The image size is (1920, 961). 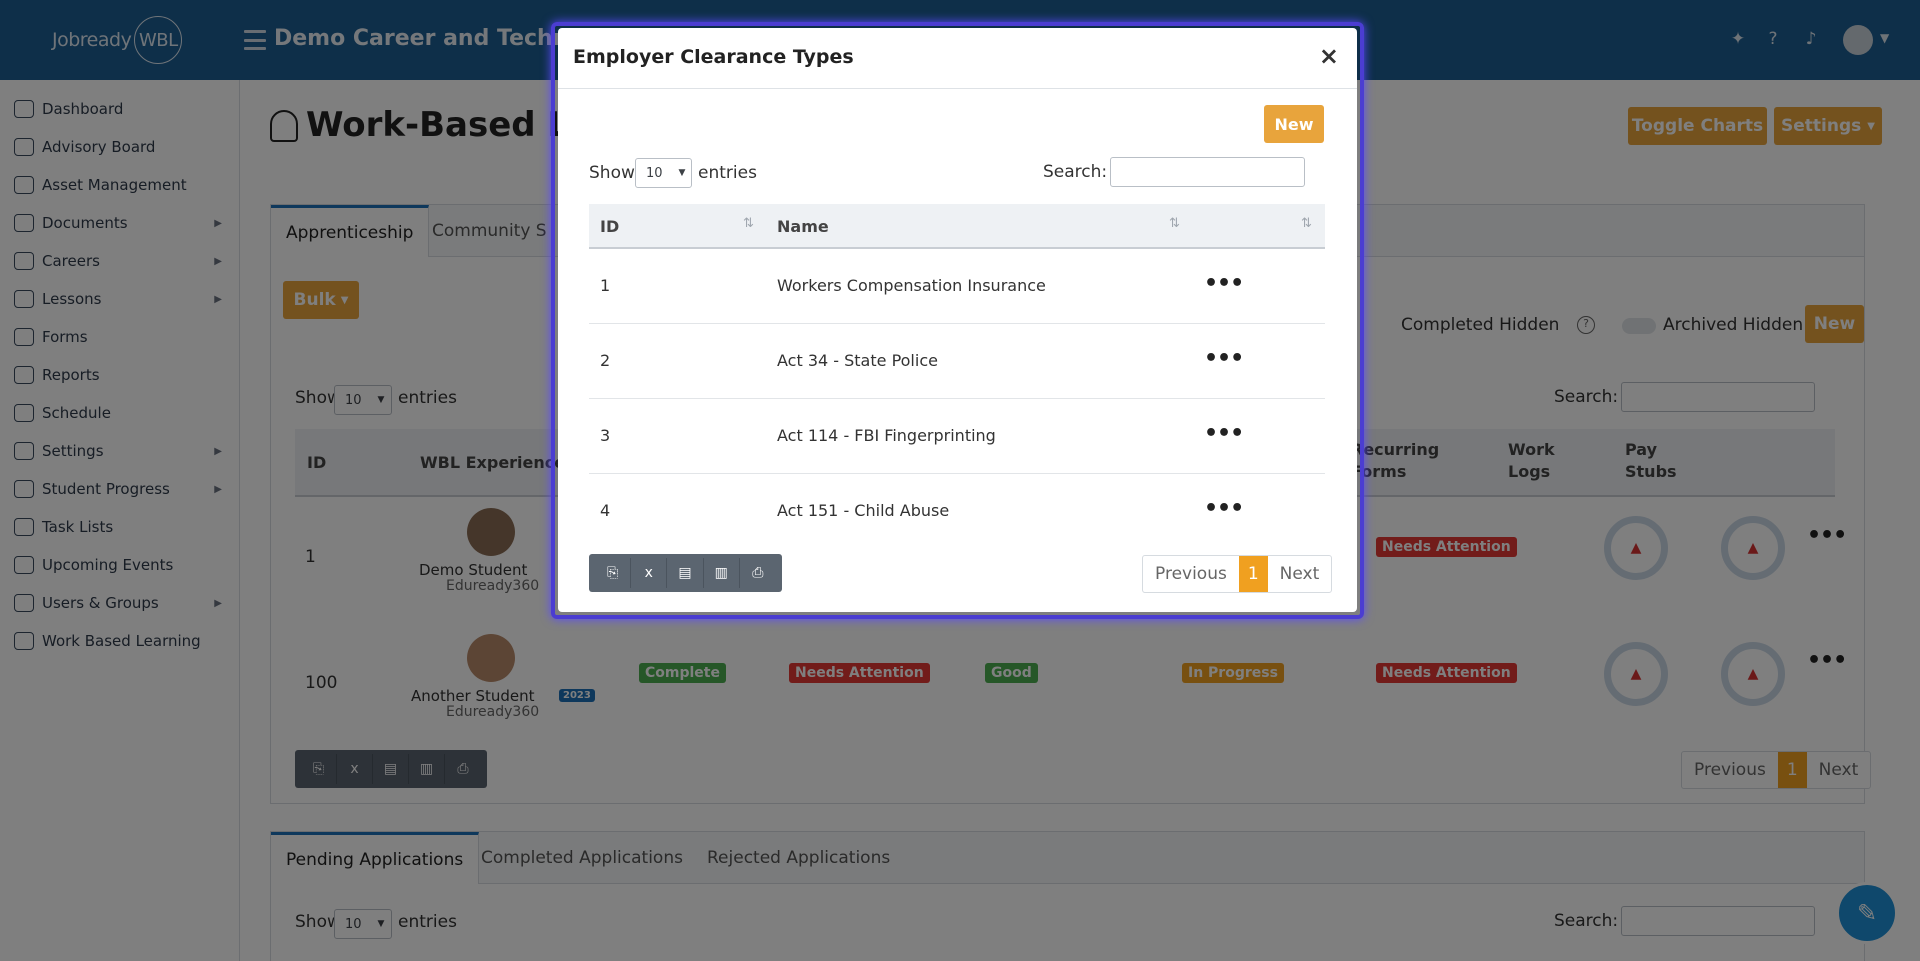 I want to click on table-row: 1 Workers Compensation Insurance •••, so click(x=957, y=286).